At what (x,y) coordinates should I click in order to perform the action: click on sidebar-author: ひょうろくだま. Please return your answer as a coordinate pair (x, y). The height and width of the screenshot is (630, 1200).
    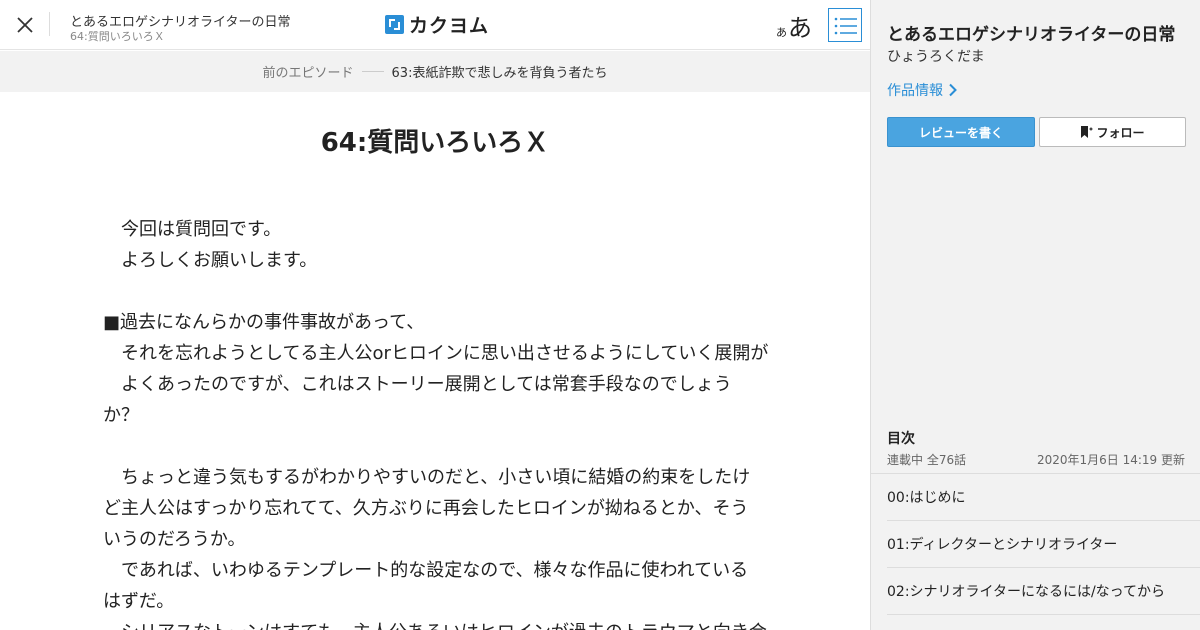
    Looking at the image, I should click on (936, 56).